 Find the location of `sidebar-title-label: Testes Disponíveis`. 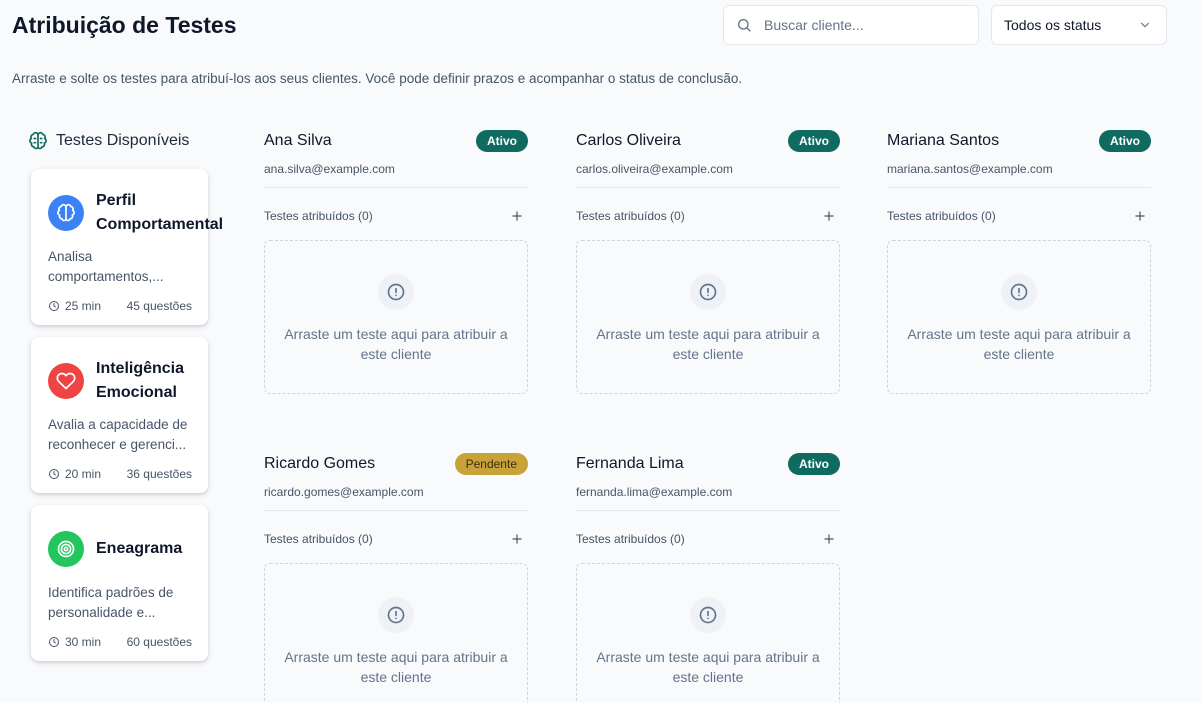

sidebar-title-label: Testes Disponíveis is located at coordinates (123, 140).